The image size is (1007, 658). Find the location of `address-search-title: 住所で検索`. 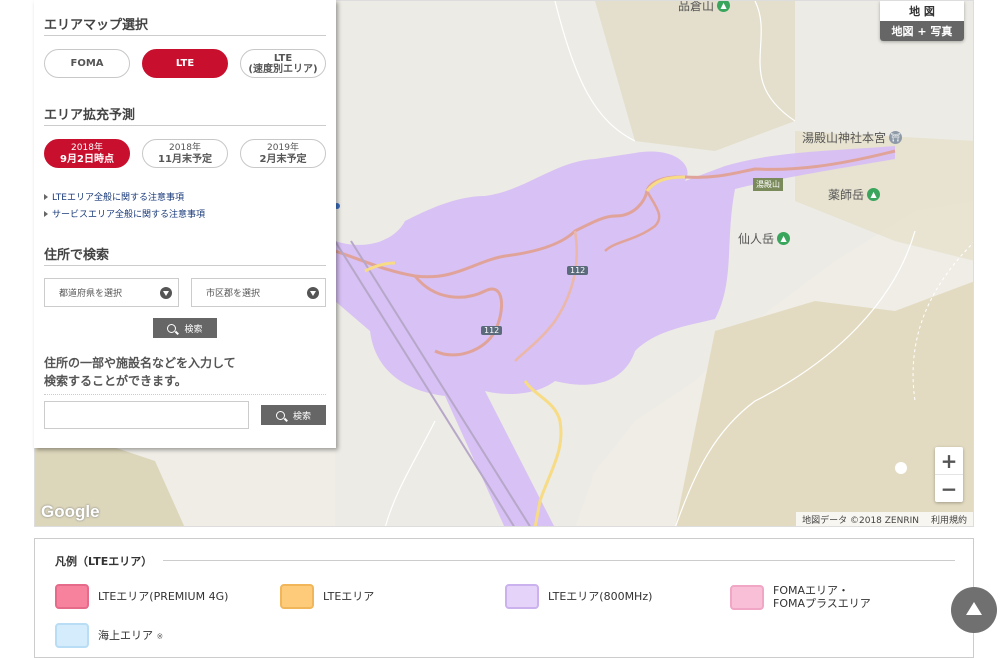

address-search-title: 住所で検索 is located at coordinates (185, 255).